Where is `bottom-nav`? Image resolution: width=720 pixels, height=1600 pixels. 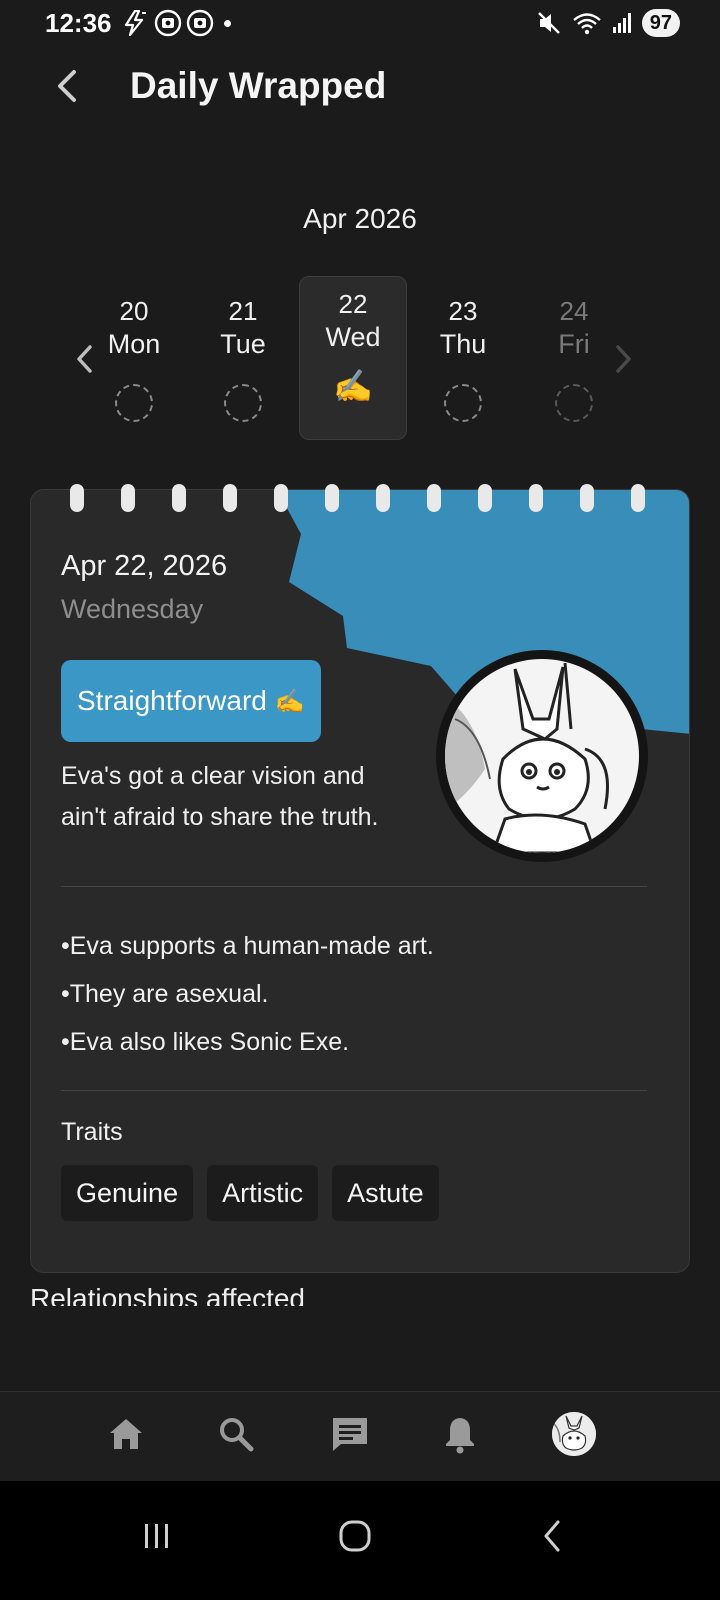 bottom-nav is located at coordinates (360, 1436).